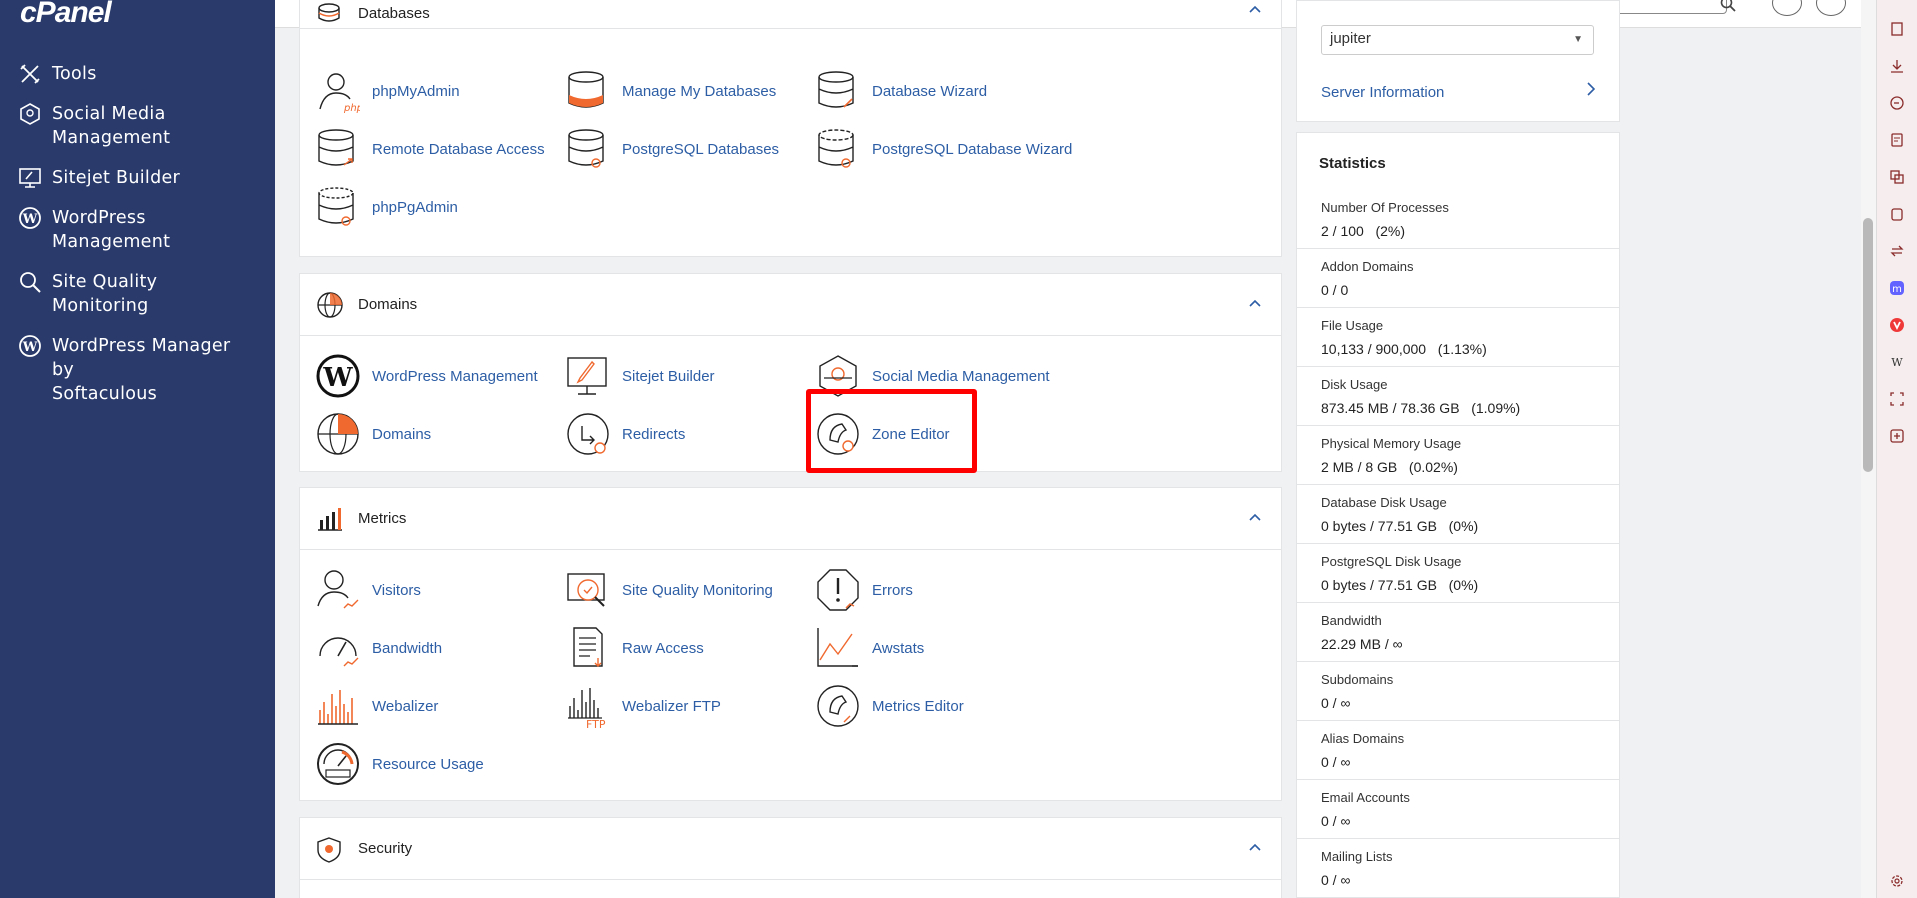  Describe the element at coordinates (387, 207) in the screenshot. I see `tool-phppgadmin: phpPgAdmin` at that location.